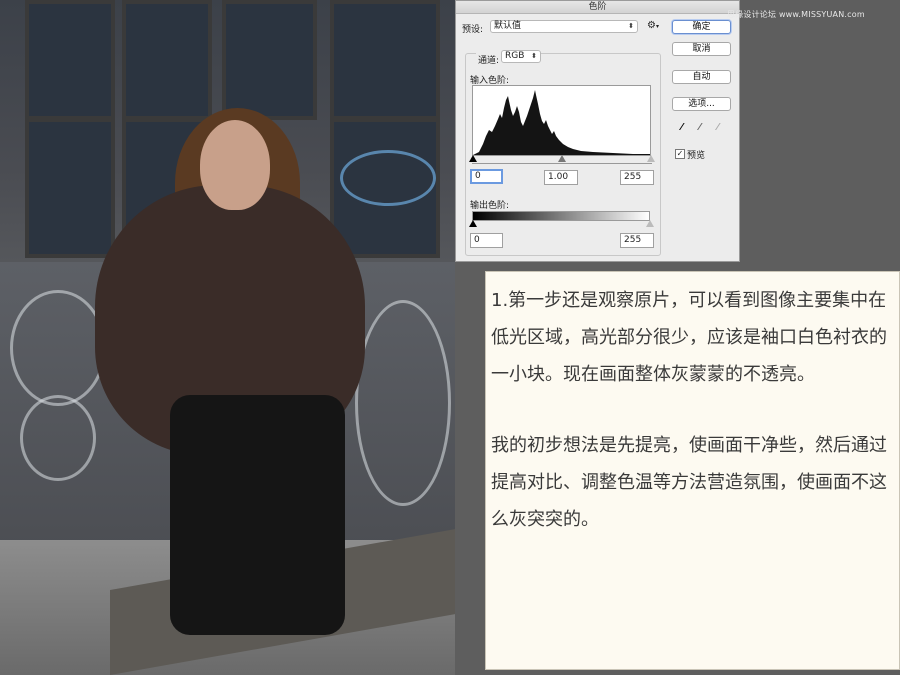  I want to click on preset-select: 默认值 ⬍, so click(564, 26).